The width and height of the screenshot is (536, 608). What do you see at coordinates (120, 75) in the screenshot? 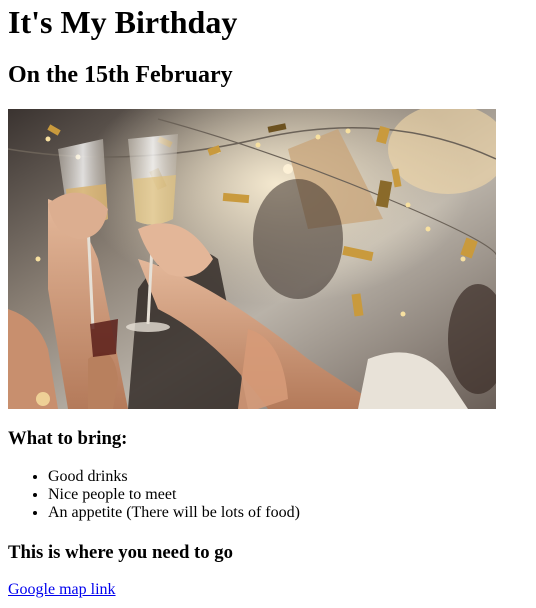
I see `page-subtitle: On the 15th February` at bounding box center [120, 75].